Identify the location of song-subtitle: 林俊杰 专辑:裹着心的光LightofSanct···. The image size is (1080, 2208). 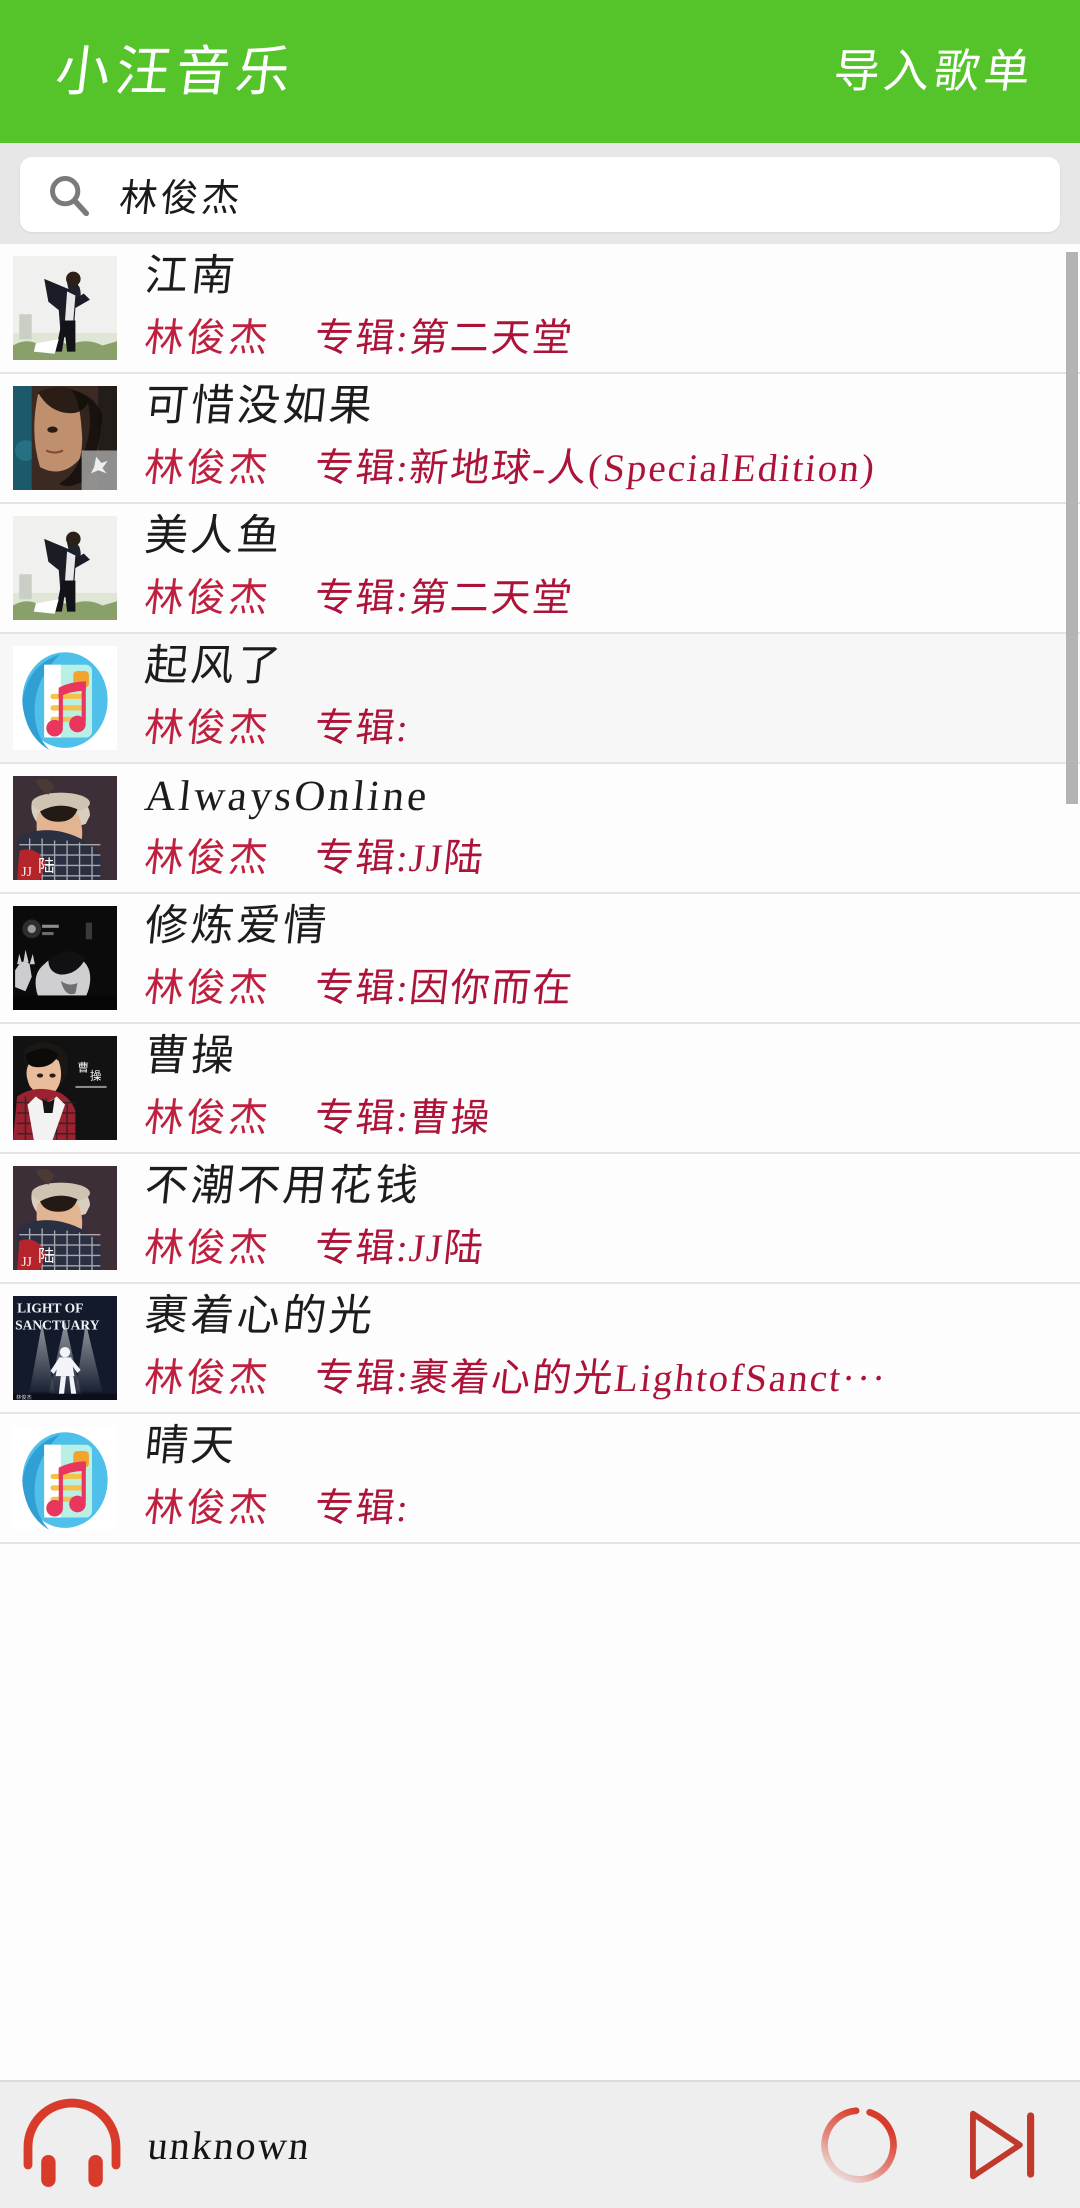
(603, 1375).